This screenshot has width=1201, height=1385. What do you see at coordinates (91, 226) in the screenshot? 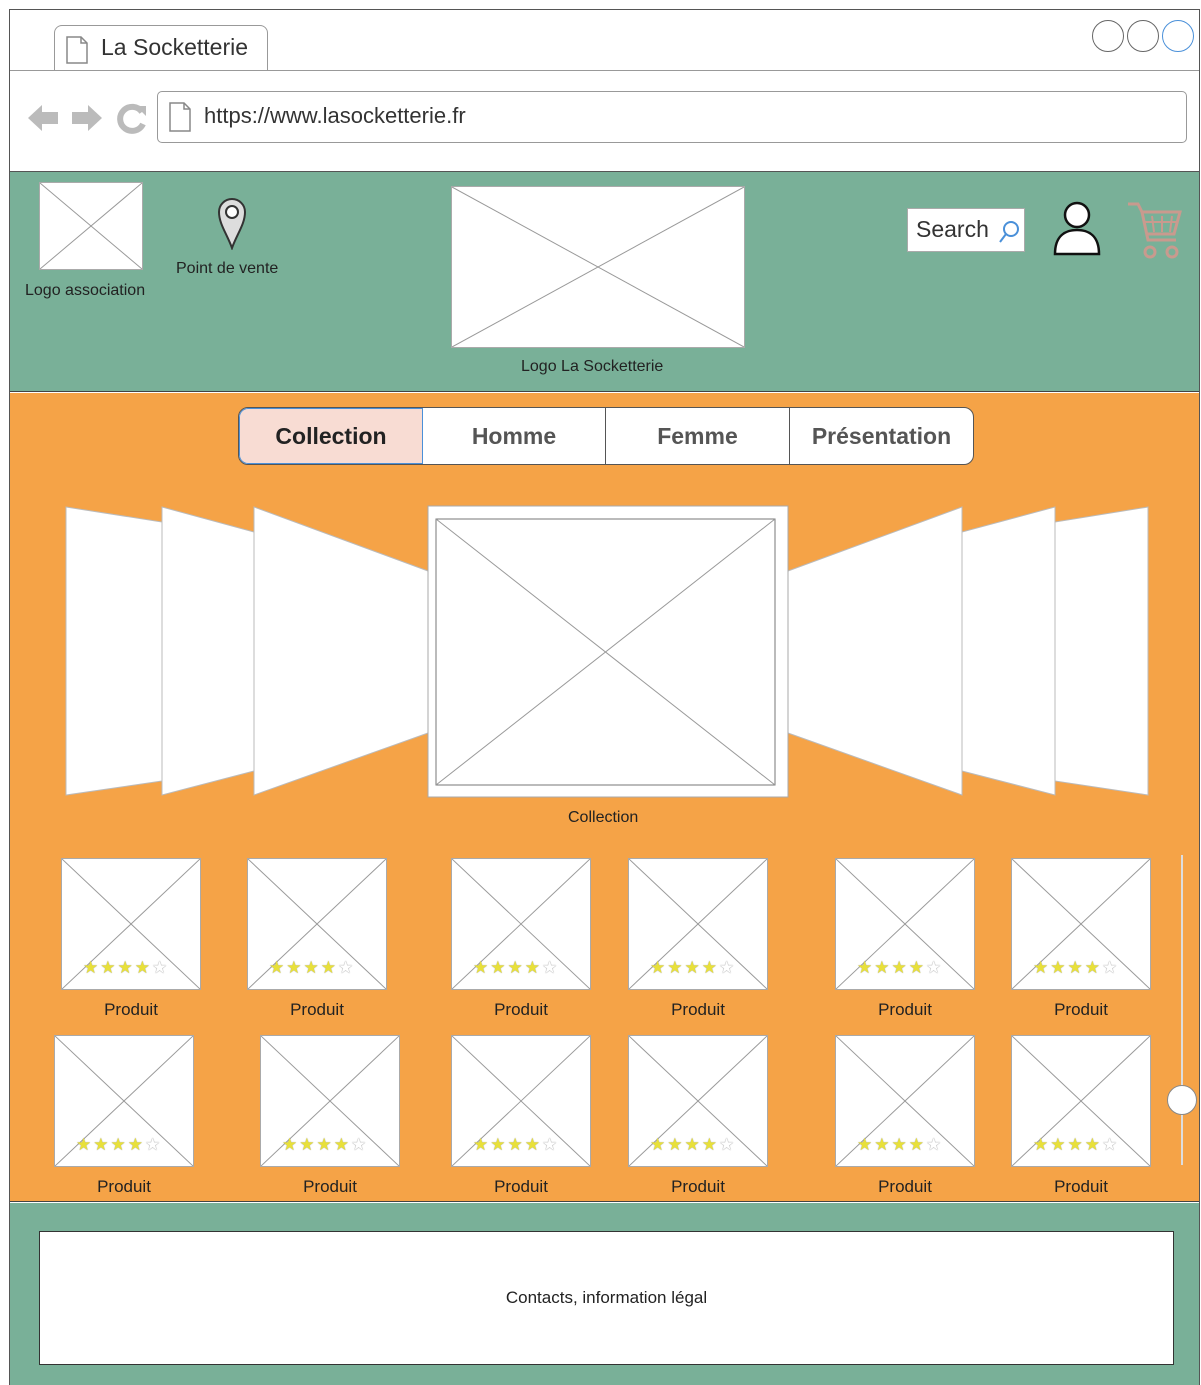
I see `logo-association-placeholder` at bounding box center [91, 226].